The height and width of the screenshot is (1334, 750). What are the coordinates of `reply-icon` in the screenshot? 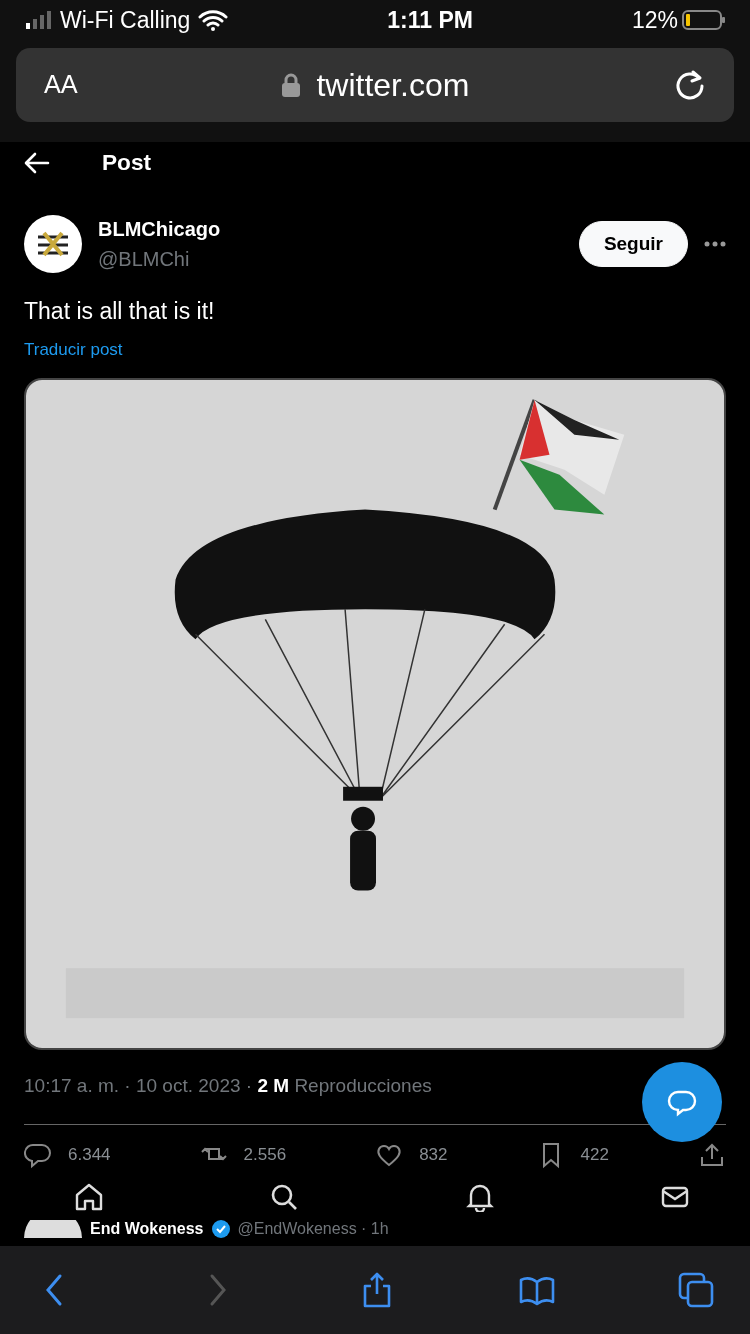 It's located at (38, 1155).